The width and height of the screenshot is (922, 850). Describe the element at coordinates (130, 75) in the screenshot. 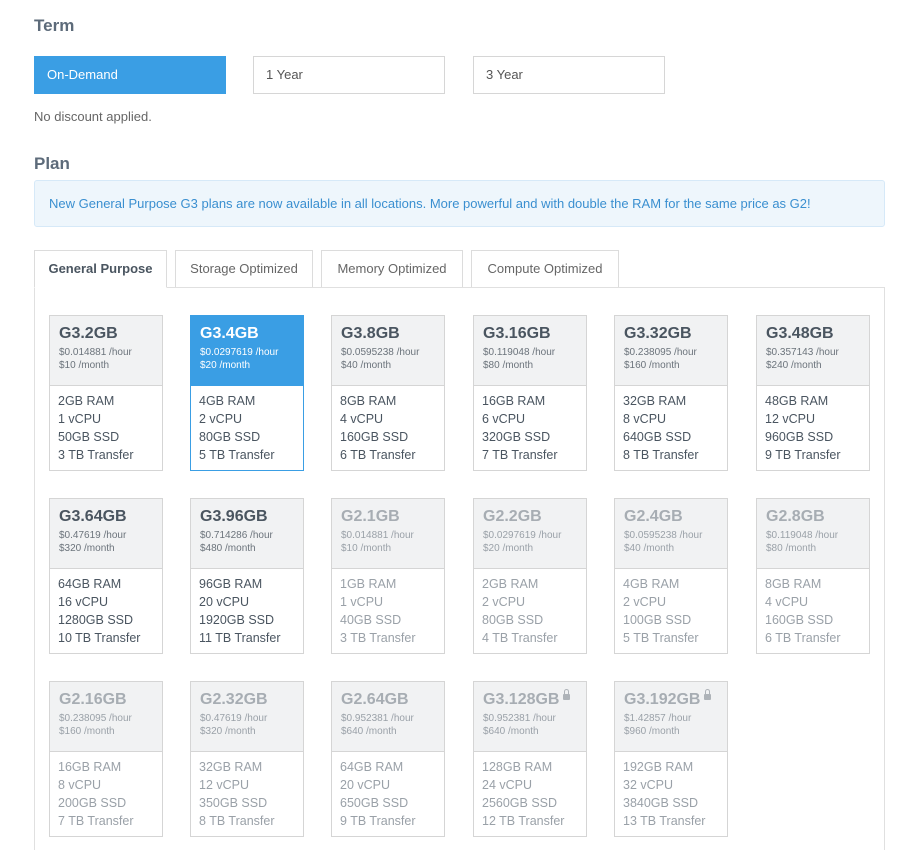

I see `term-on-demand-button: On-Demand` at that location.